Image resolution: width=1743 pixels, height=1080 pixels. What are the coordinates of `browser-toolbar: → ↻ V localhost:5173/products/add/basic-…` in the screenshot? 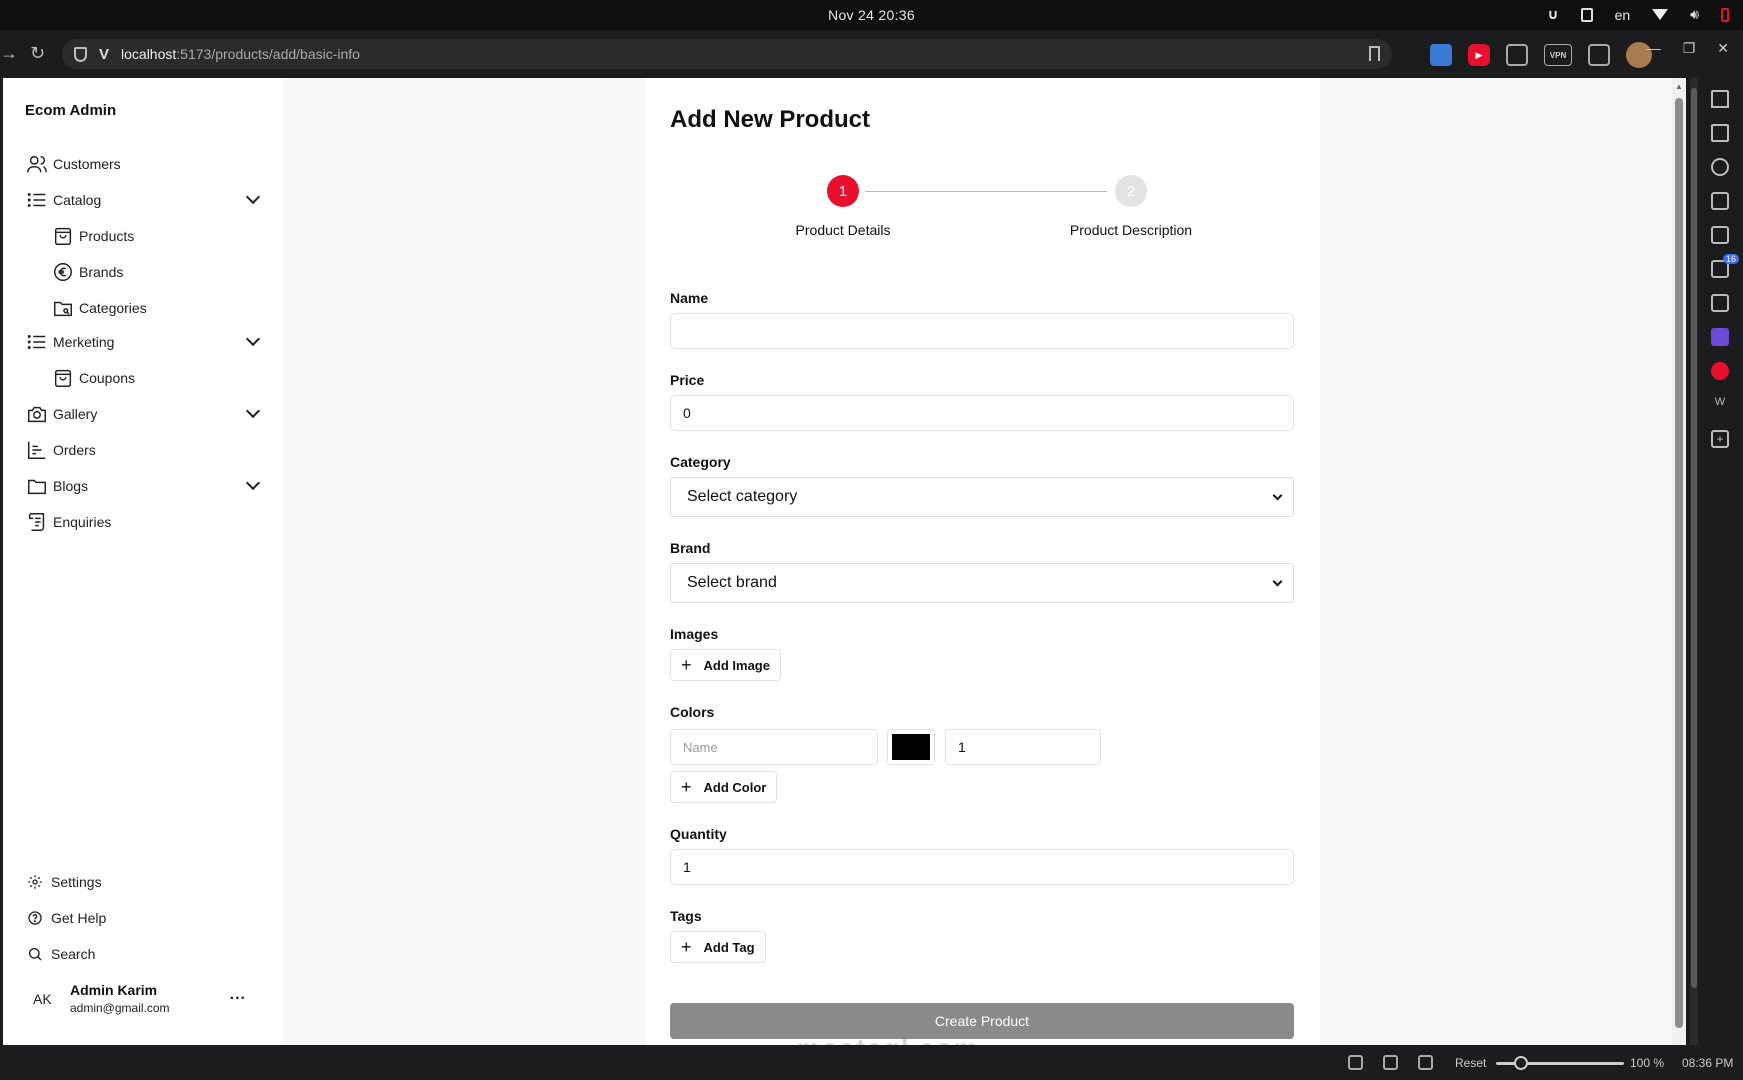 It's located at (871, 54).